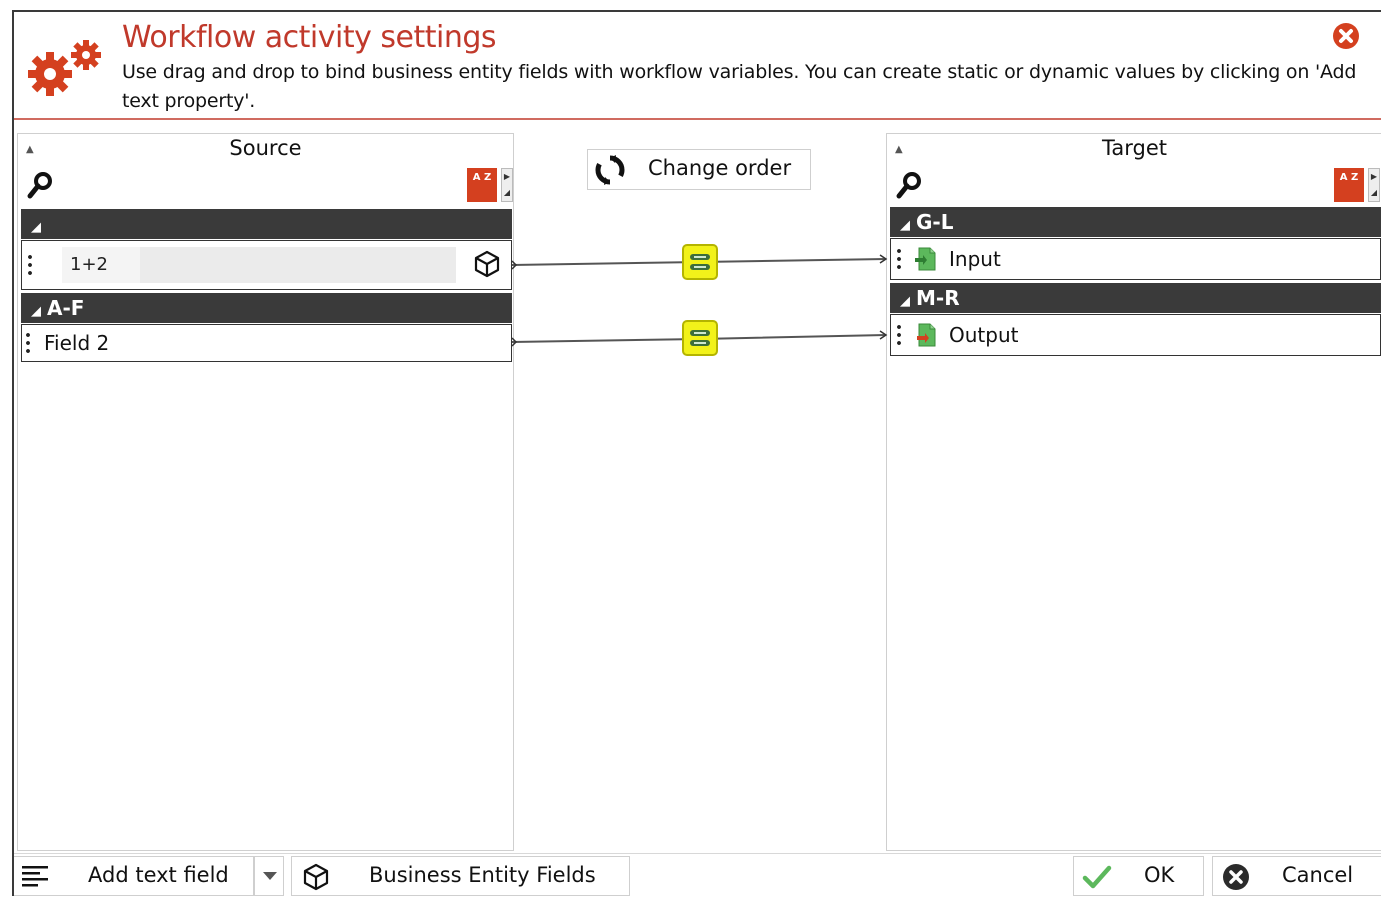 This screenshot has height=897, width=1381. Describe the element at coordinates (1135, 259) in the screenshot. I see `target-item-input: Input` at that location.